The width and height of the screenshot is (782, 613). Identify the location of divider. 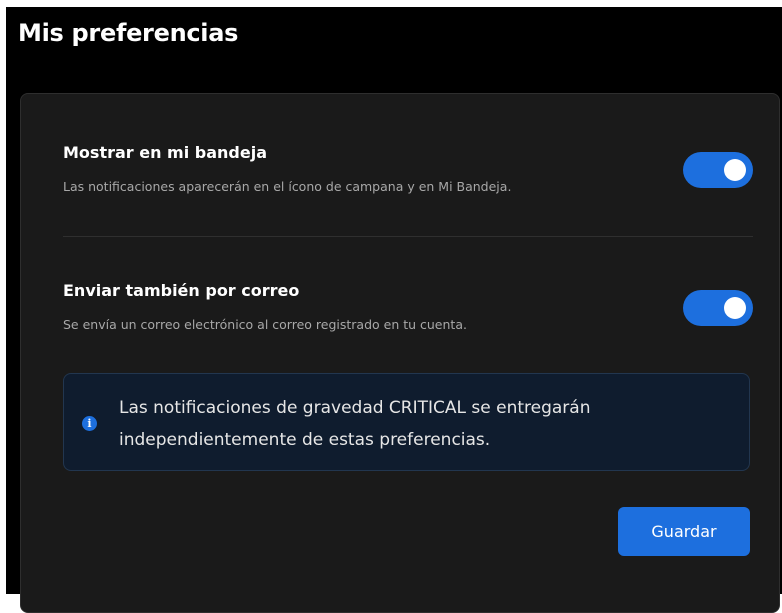
(408, 236).